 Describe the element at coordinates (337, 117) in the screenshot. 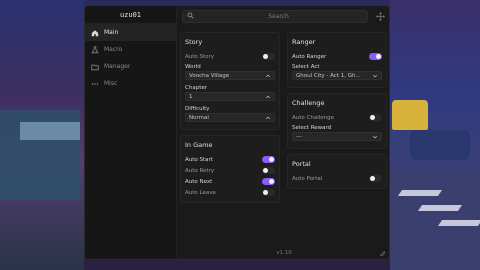

I see `auto-challenge-row: Auto Challenge` at that location.